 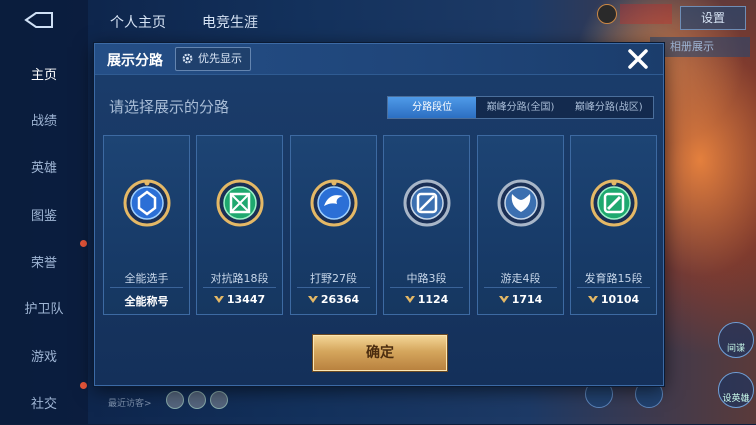 I want to click on lane-mode-tabs: 分路段位 巅峰分路(全国) 巅峰分路(战区), so click(x=520, y=107).